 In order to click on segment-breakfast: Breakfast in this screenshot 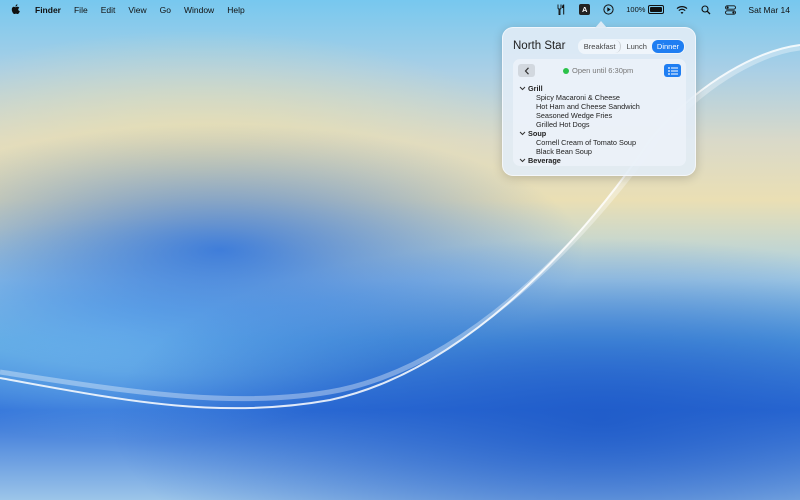, I will do `click(600, 46)`.